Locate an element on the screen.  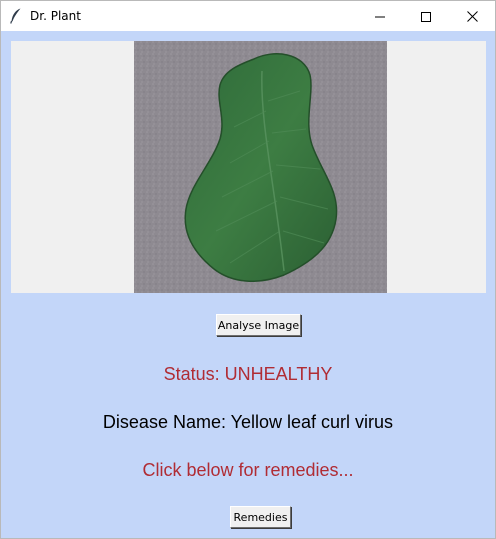
minimize-button is located at coordinates (380, 16).